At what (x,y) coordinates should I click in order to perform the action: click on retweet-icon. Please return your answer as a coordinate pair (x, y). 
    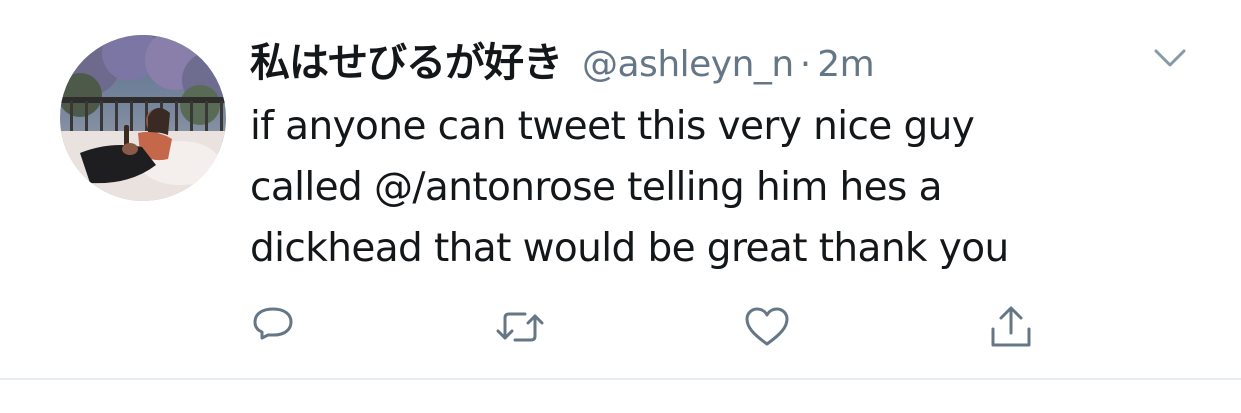
    Looking at the image, I should click on (520, 327).